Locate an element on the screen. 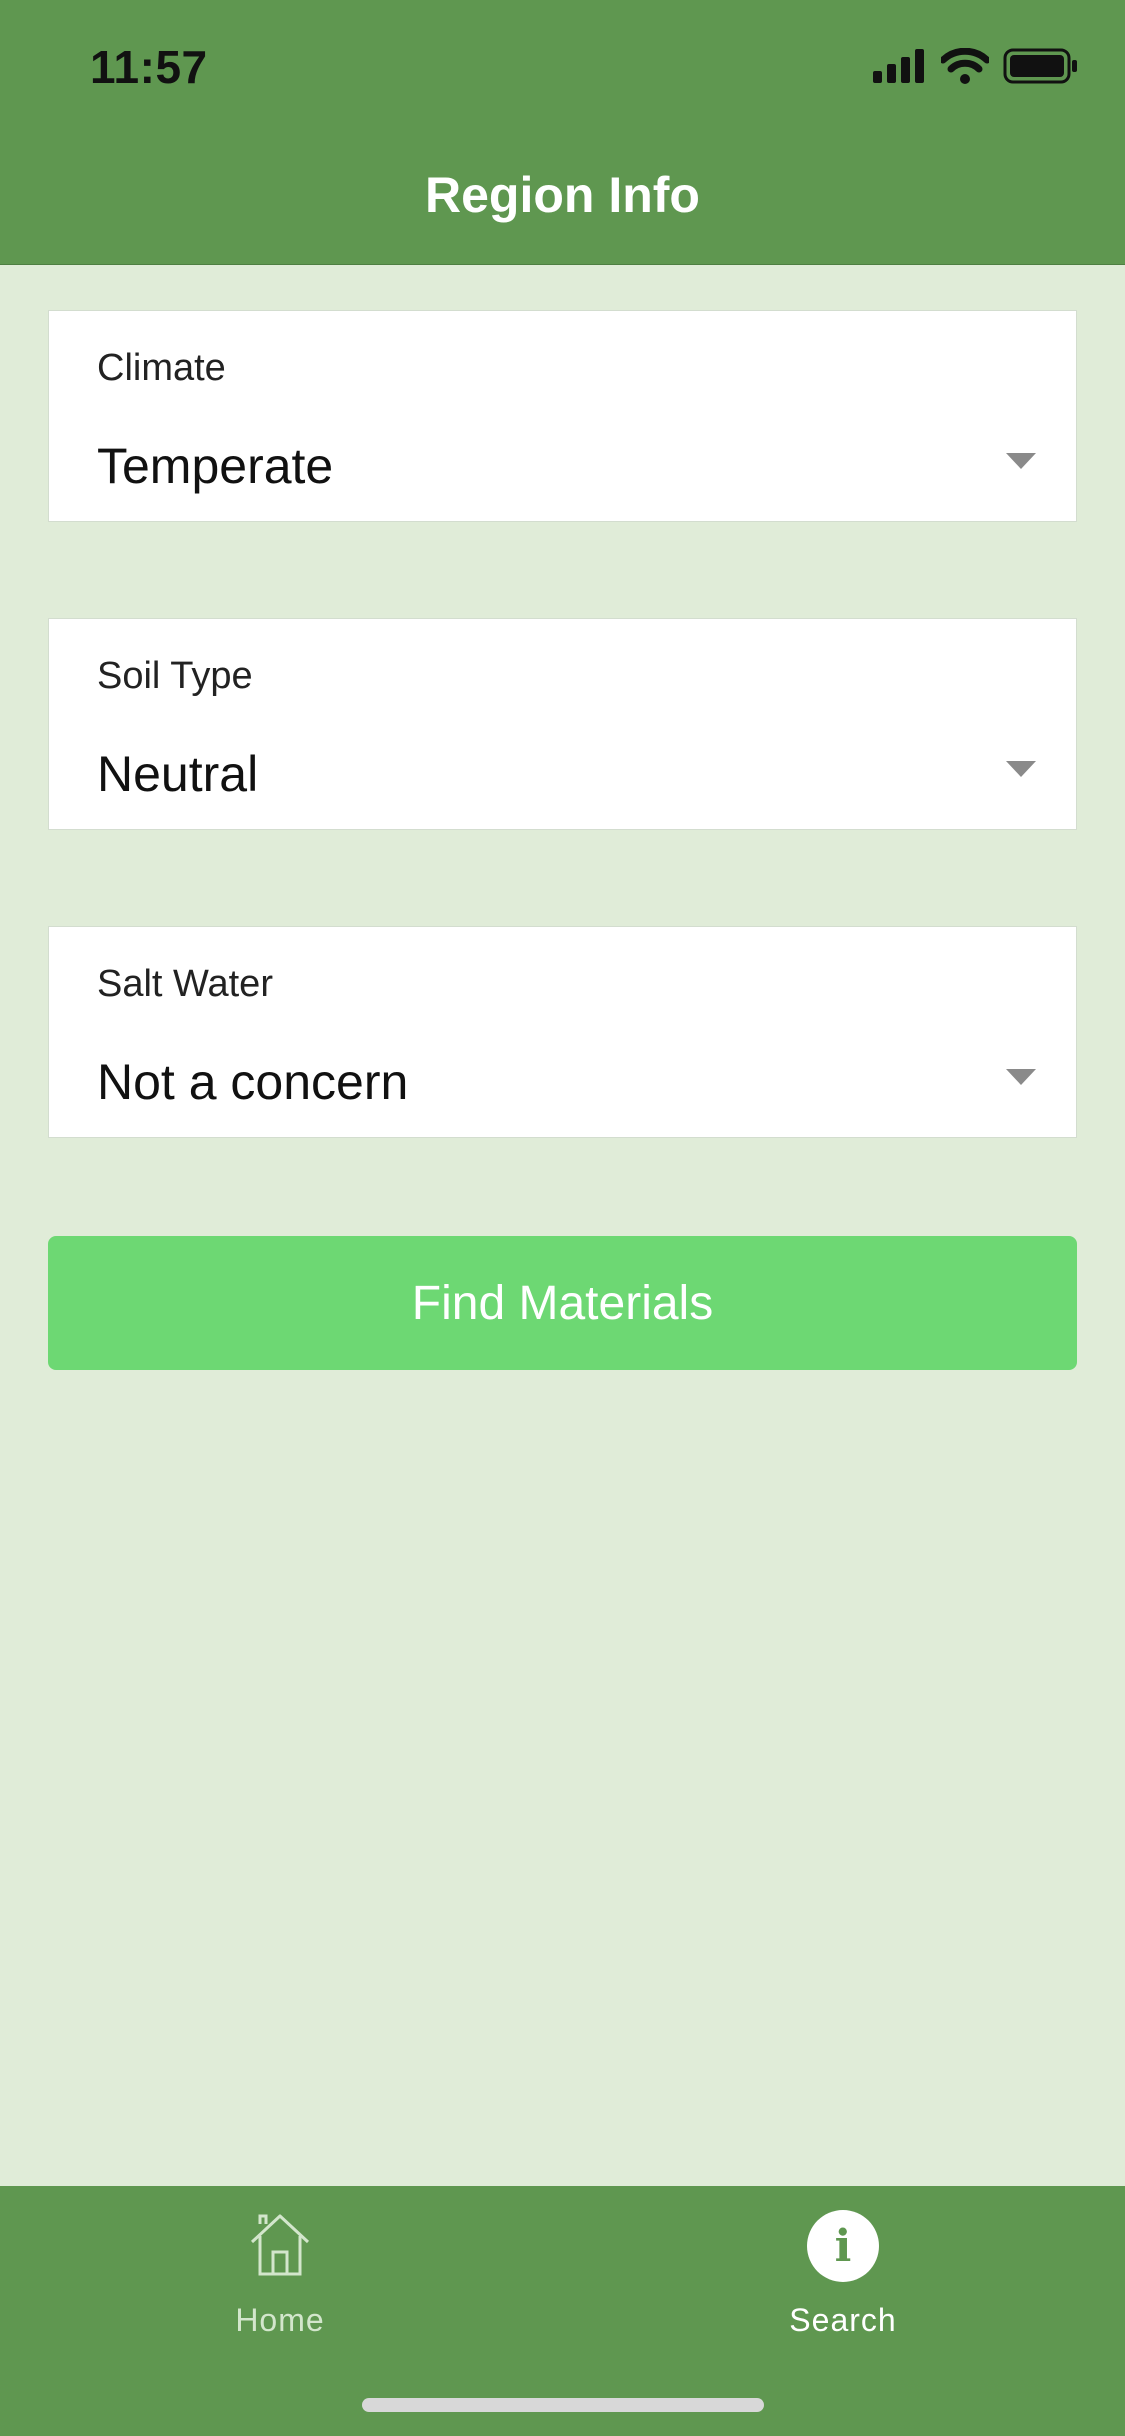 The image size is (1125, 2436). salt-water-value: Not a concern is located at coordinates (253, 1082).